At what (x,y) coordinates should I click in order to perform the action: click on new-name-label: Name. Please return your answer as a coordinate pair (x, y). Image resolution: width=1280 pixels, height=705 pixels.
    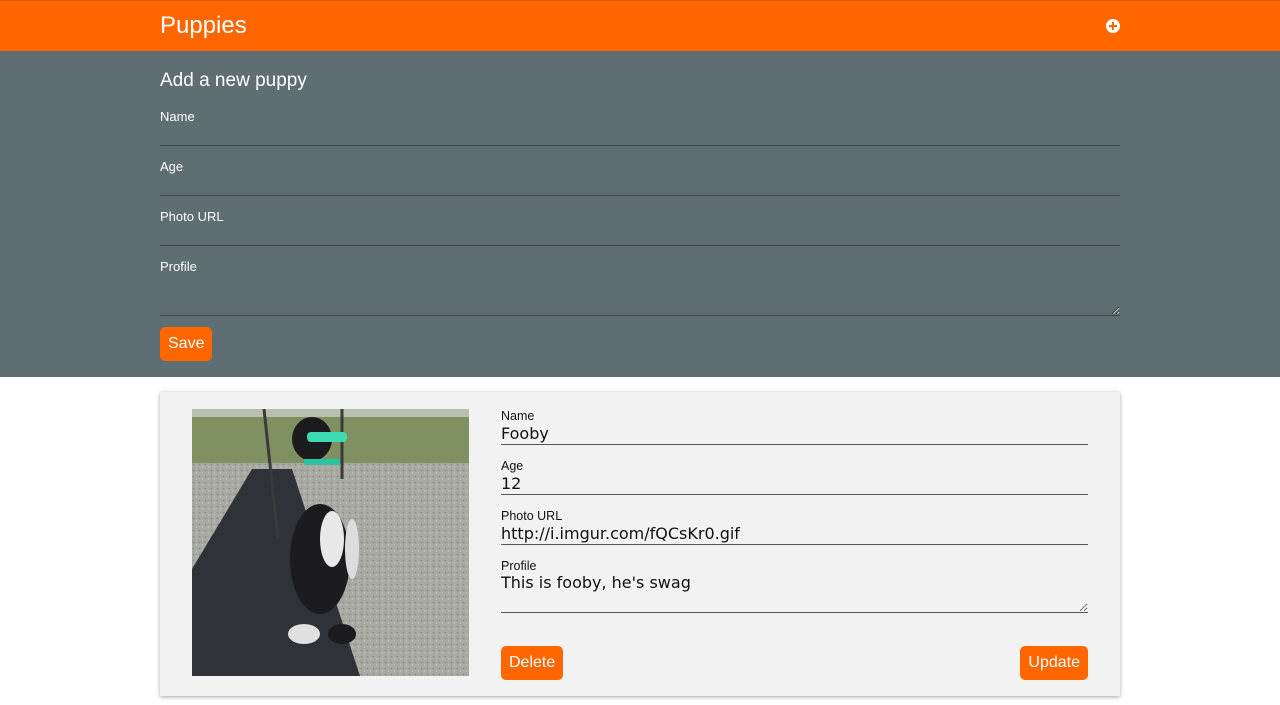
    Looking at the image, I should click on (177, 116).